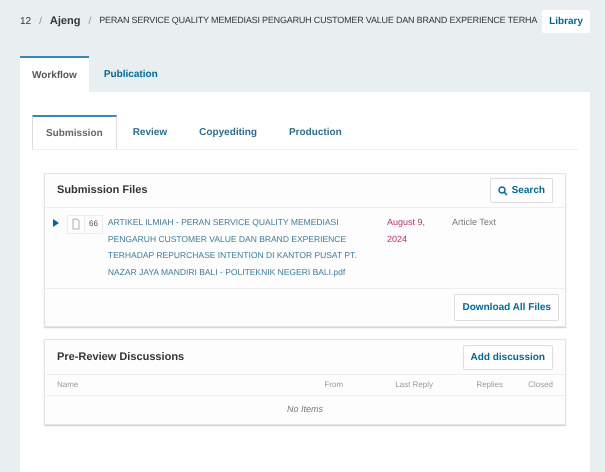 Image resolution: width=605 pixels, height=472 pixels. Describe the element at coordinates (93, 224) in the screenshot. I see `file-id: 66` at that location.